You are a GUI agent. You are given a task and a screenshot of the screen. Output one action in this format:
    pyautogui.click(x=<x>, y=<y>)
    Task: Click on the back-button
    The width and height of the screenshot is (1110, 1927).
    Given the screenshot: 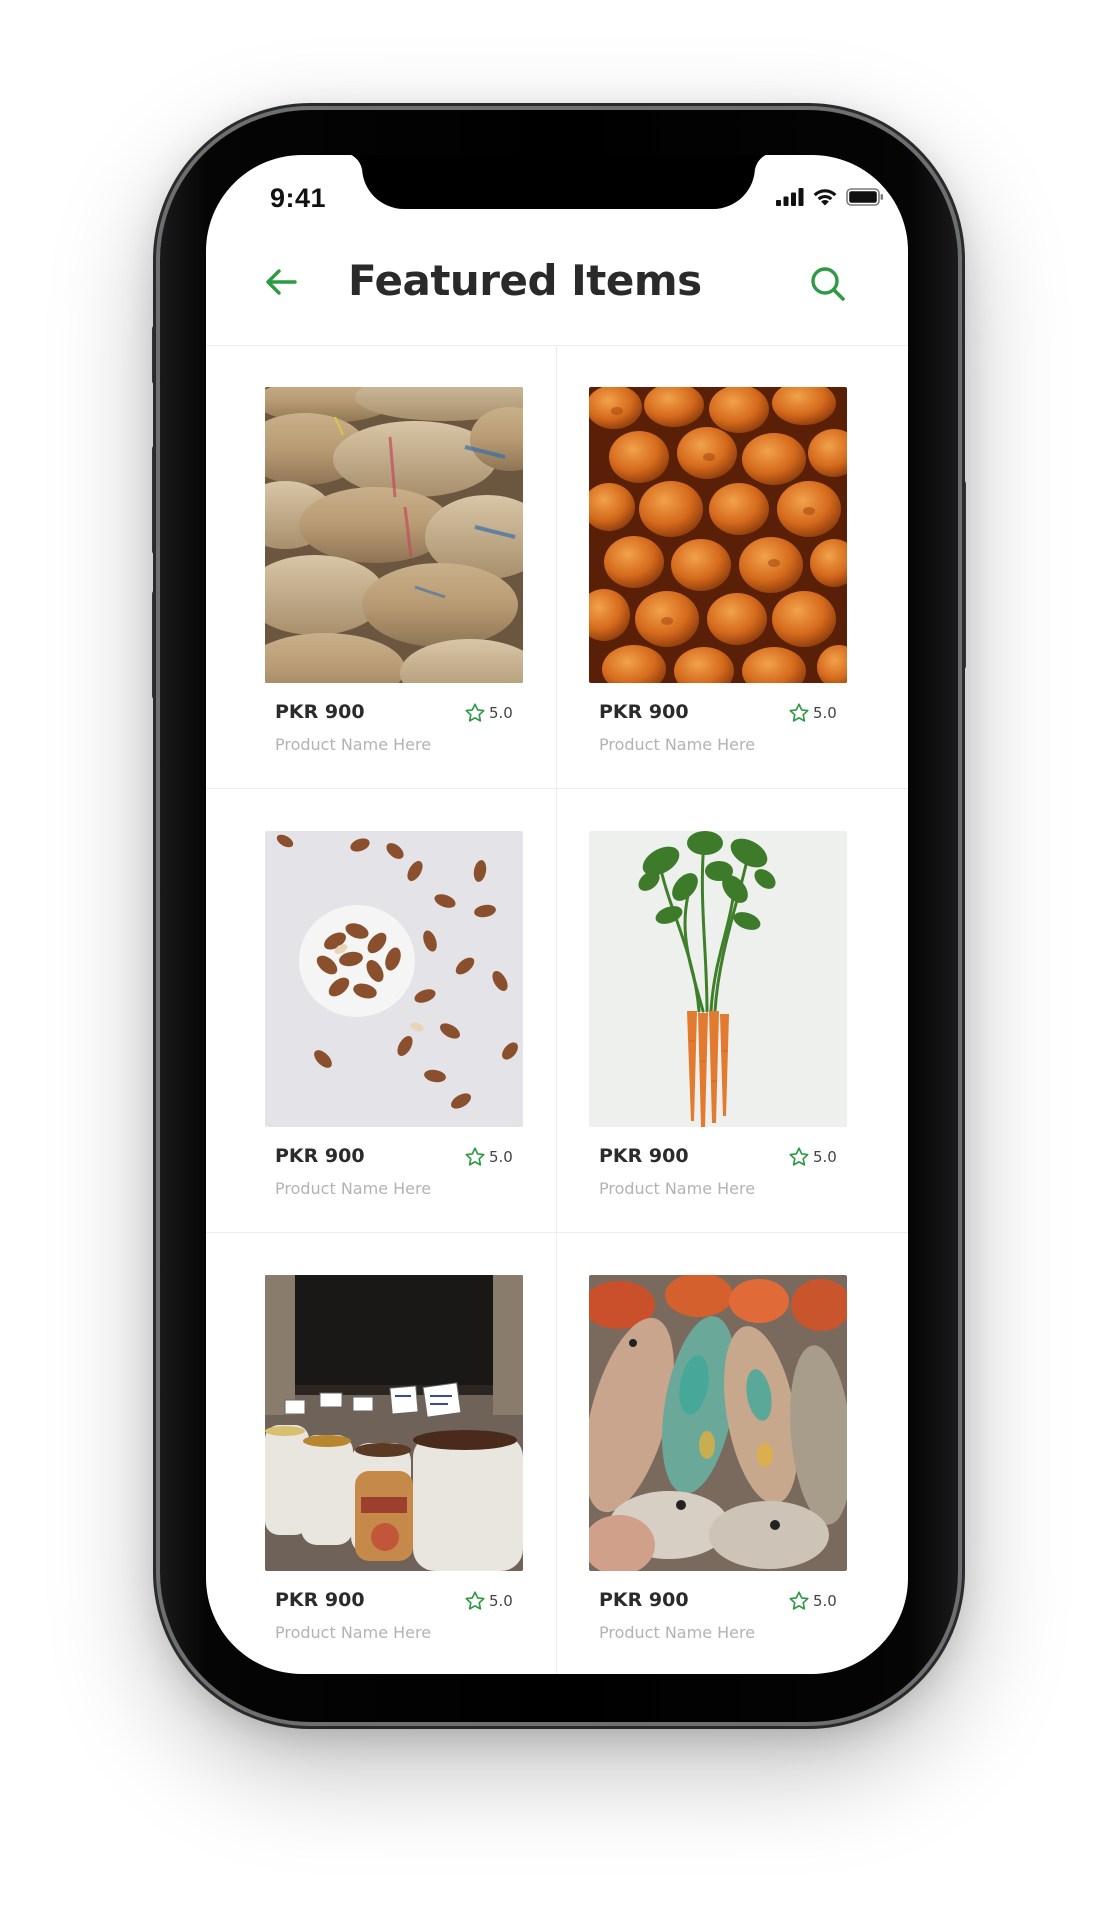 What is the action you would take?
    pyautogui.click(x=281, y=282)
    